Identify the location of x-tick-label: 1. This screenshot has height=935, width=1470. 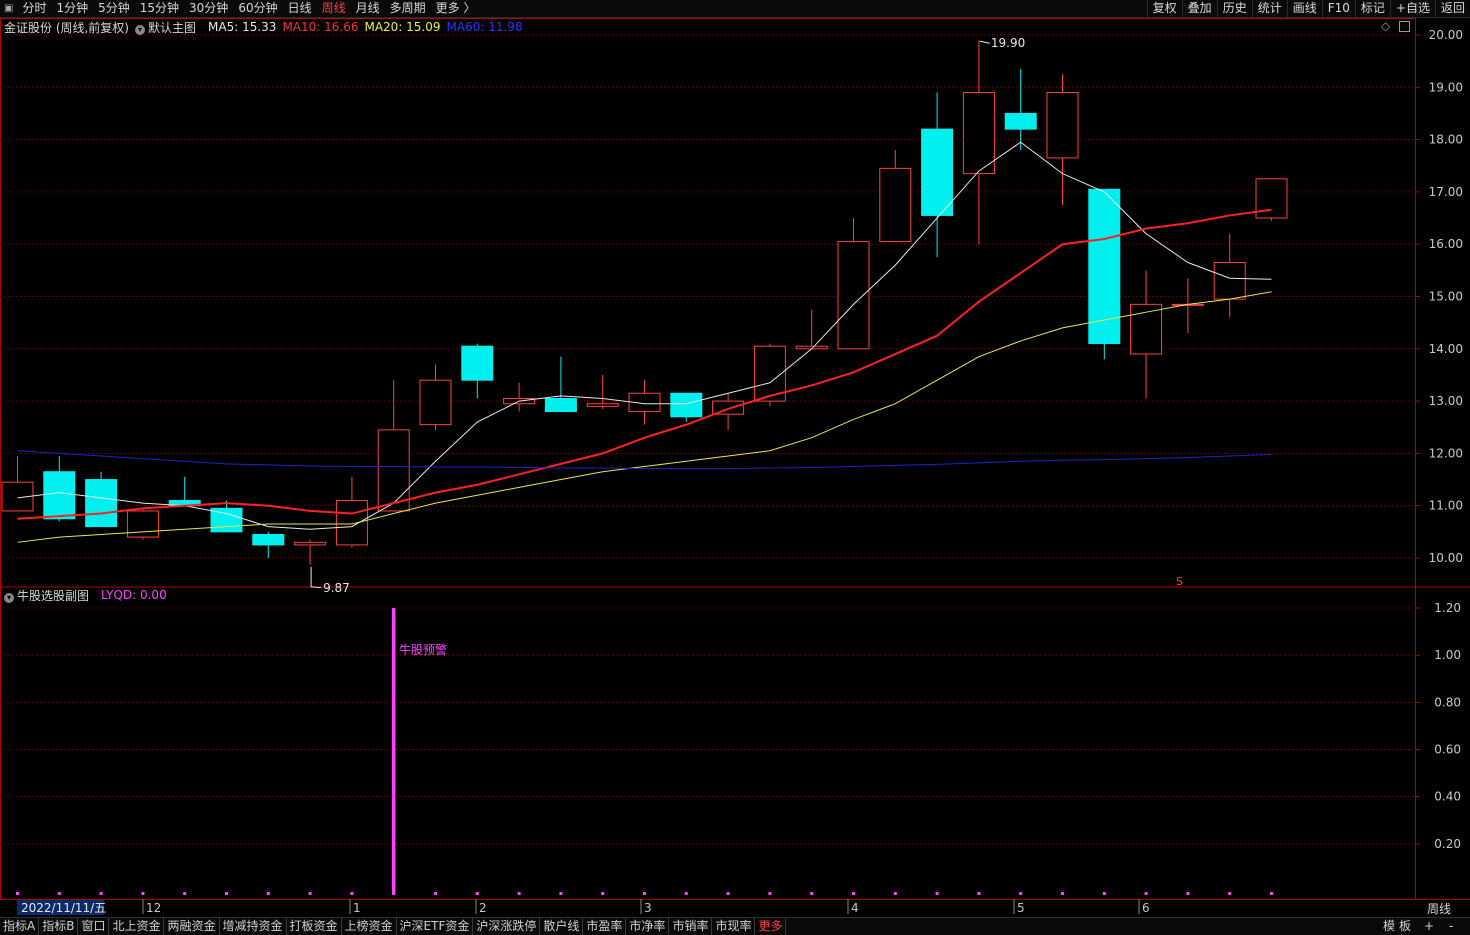
(357, 908).